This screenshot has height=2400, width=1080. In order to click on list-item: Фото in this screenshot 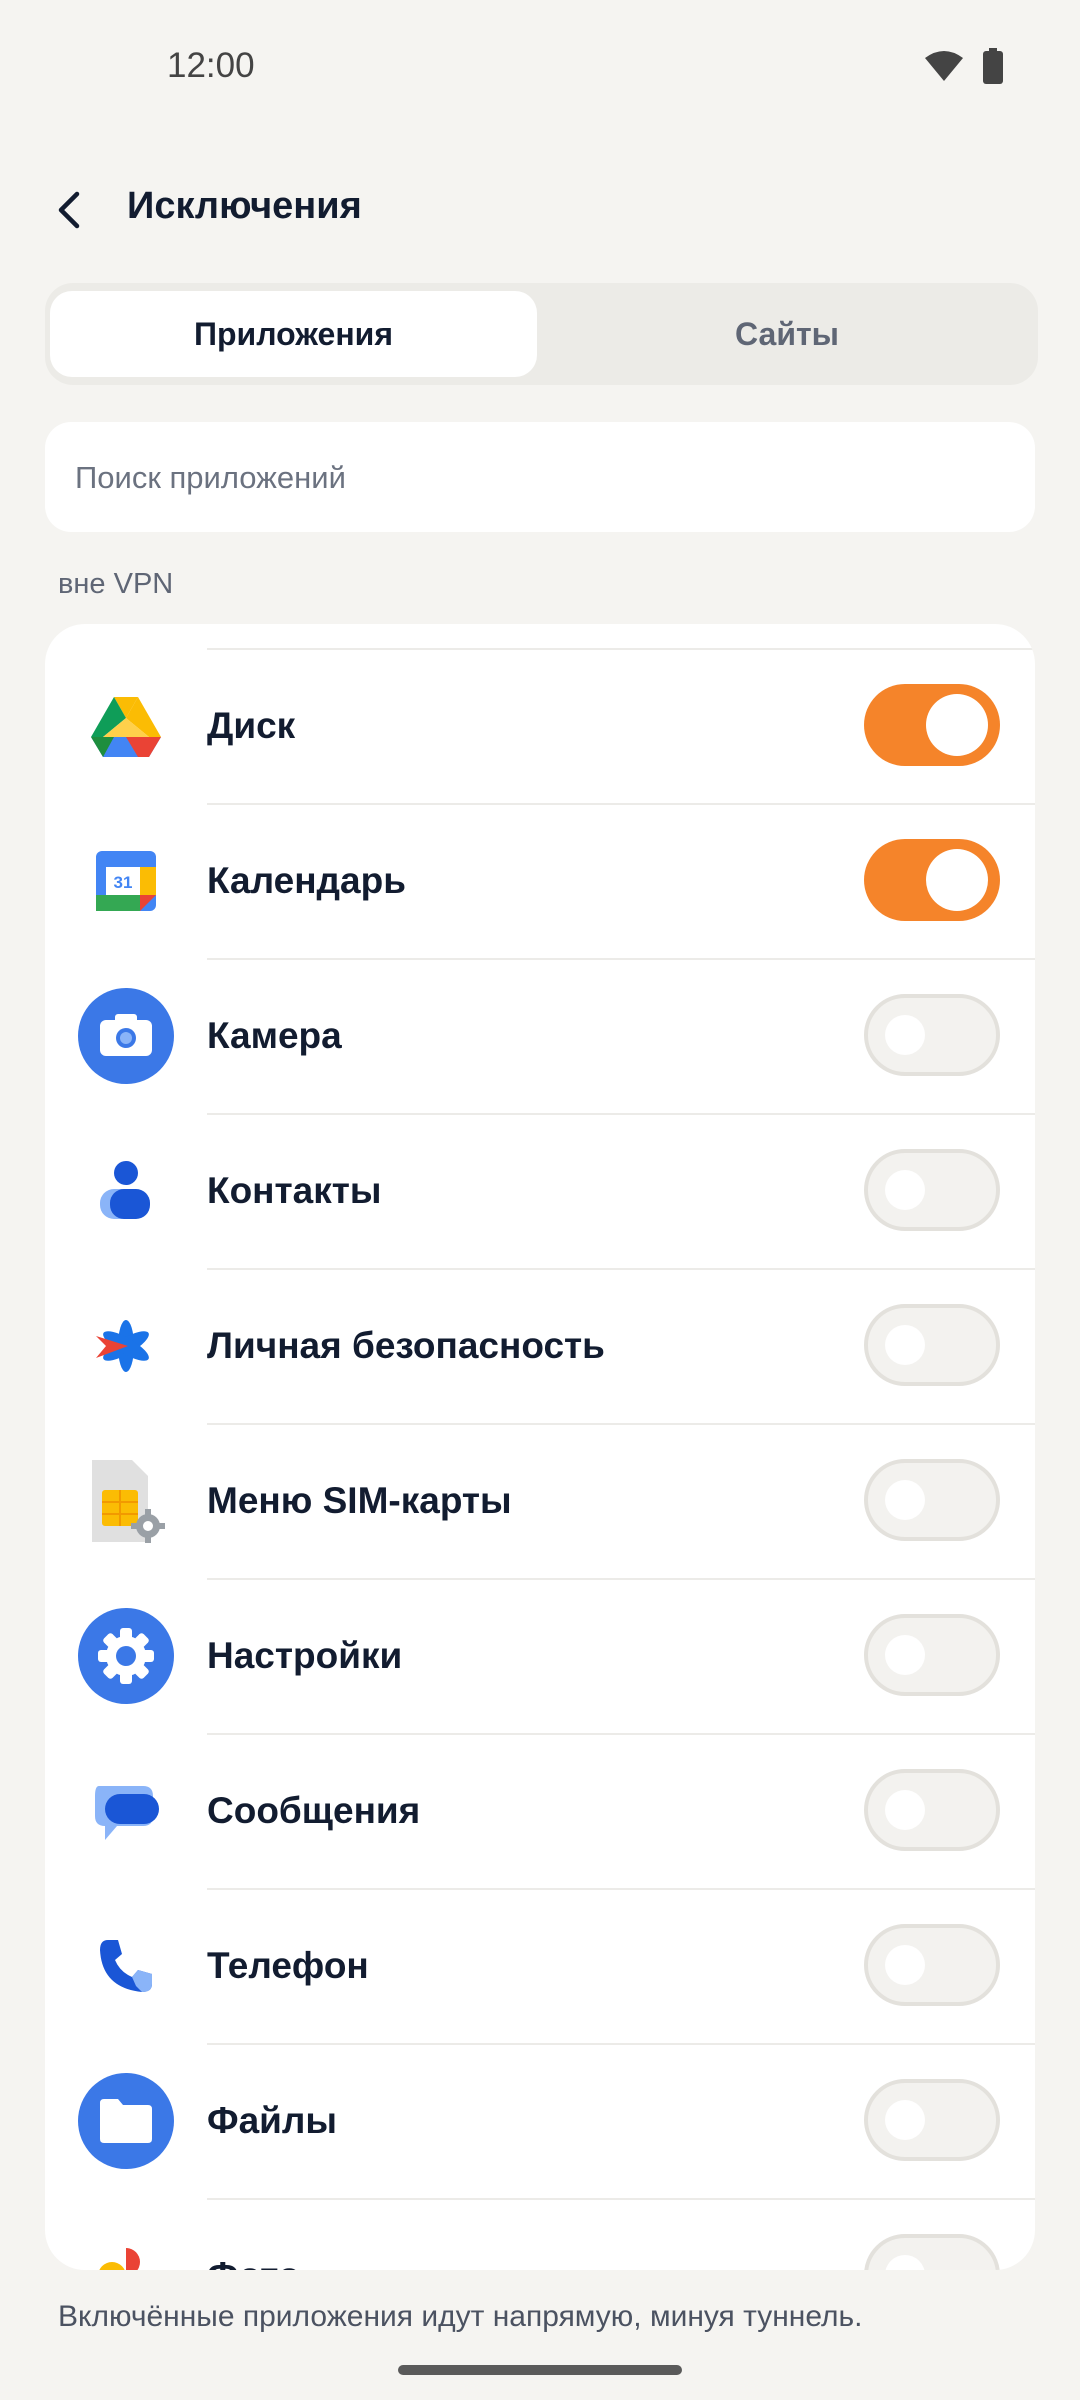, I will do `click(540, 2234)`.